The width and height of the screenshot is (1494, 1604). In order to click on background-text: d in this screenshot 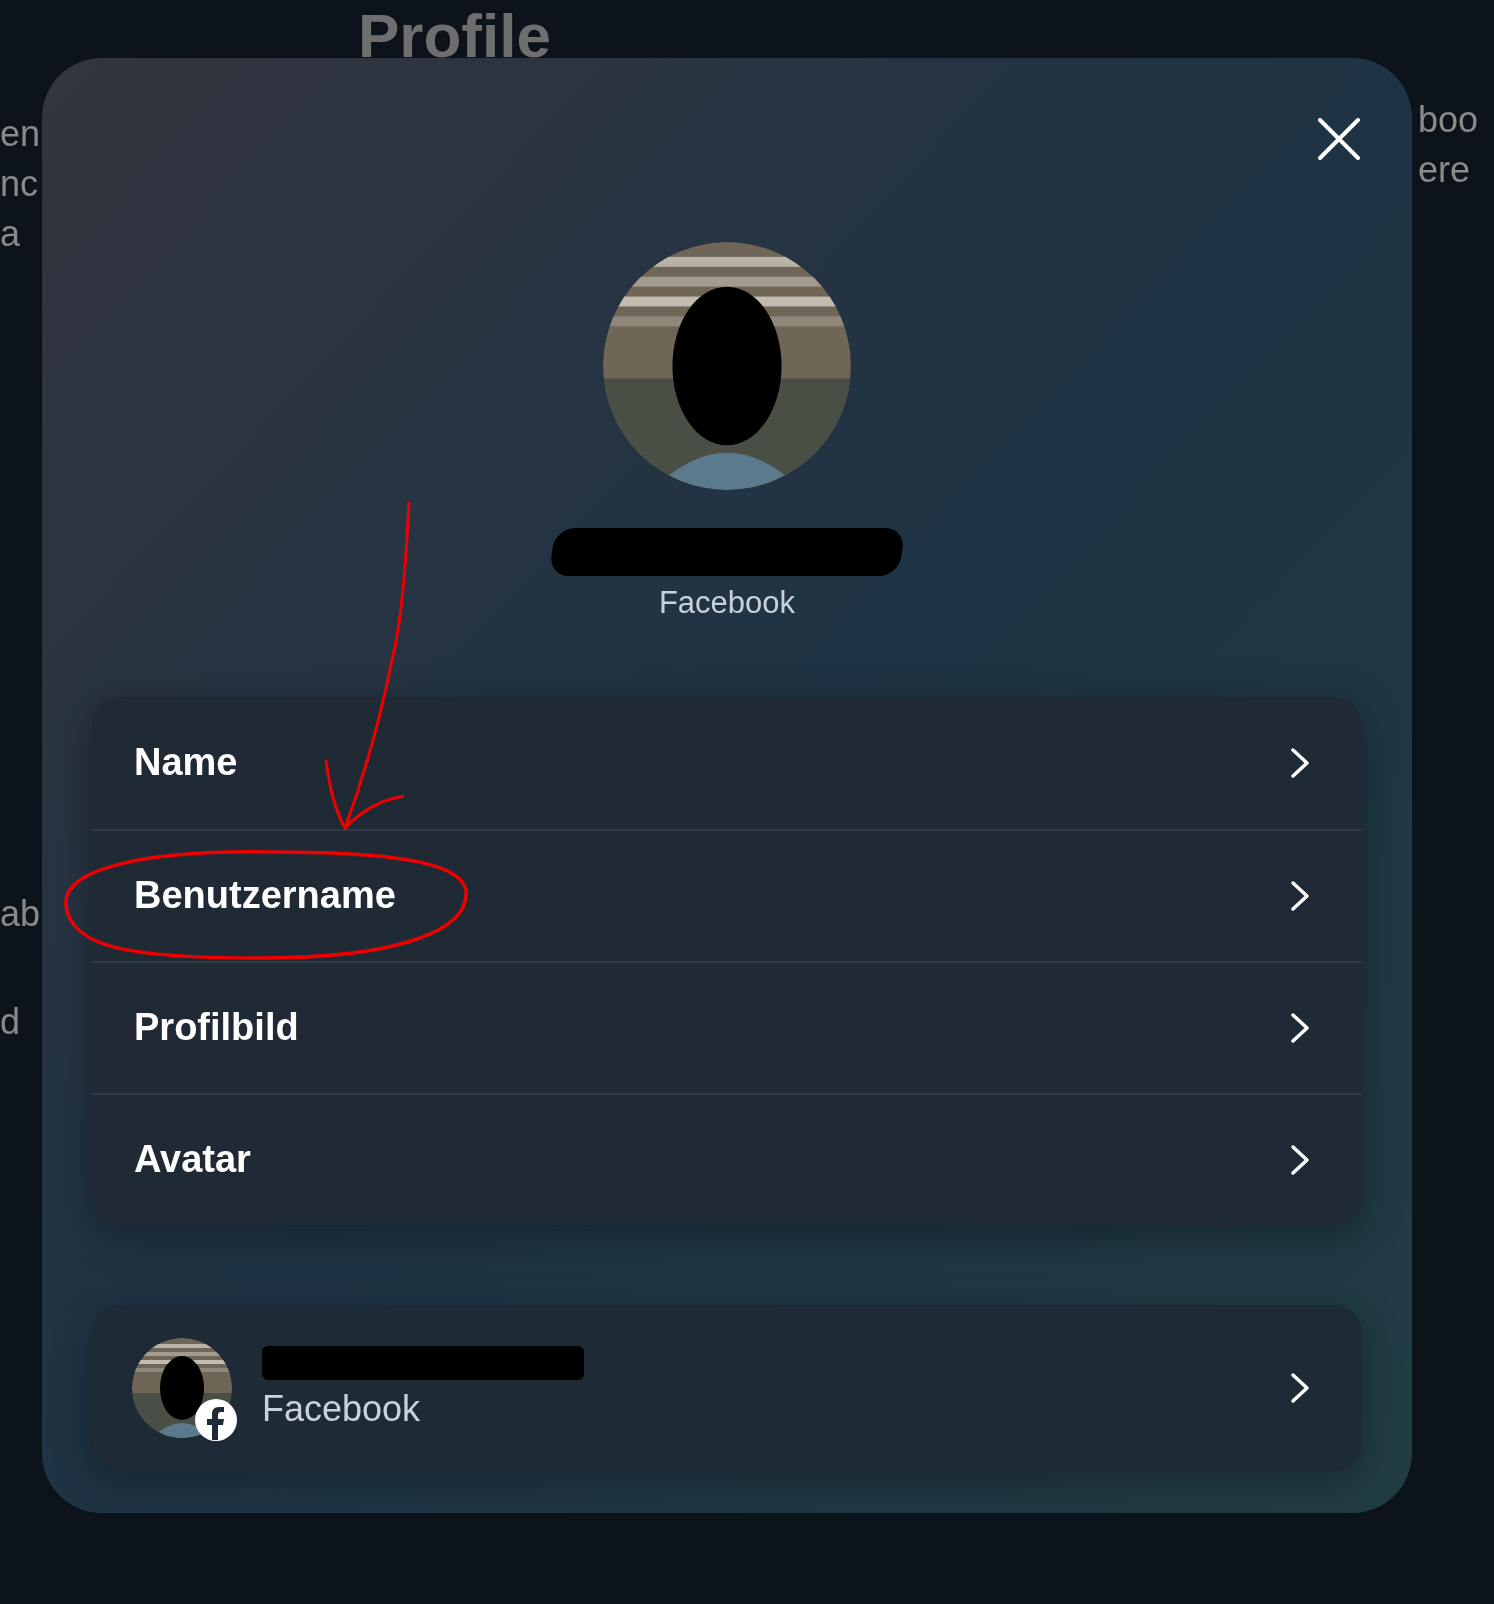, I will do `click(10, 1022)`.